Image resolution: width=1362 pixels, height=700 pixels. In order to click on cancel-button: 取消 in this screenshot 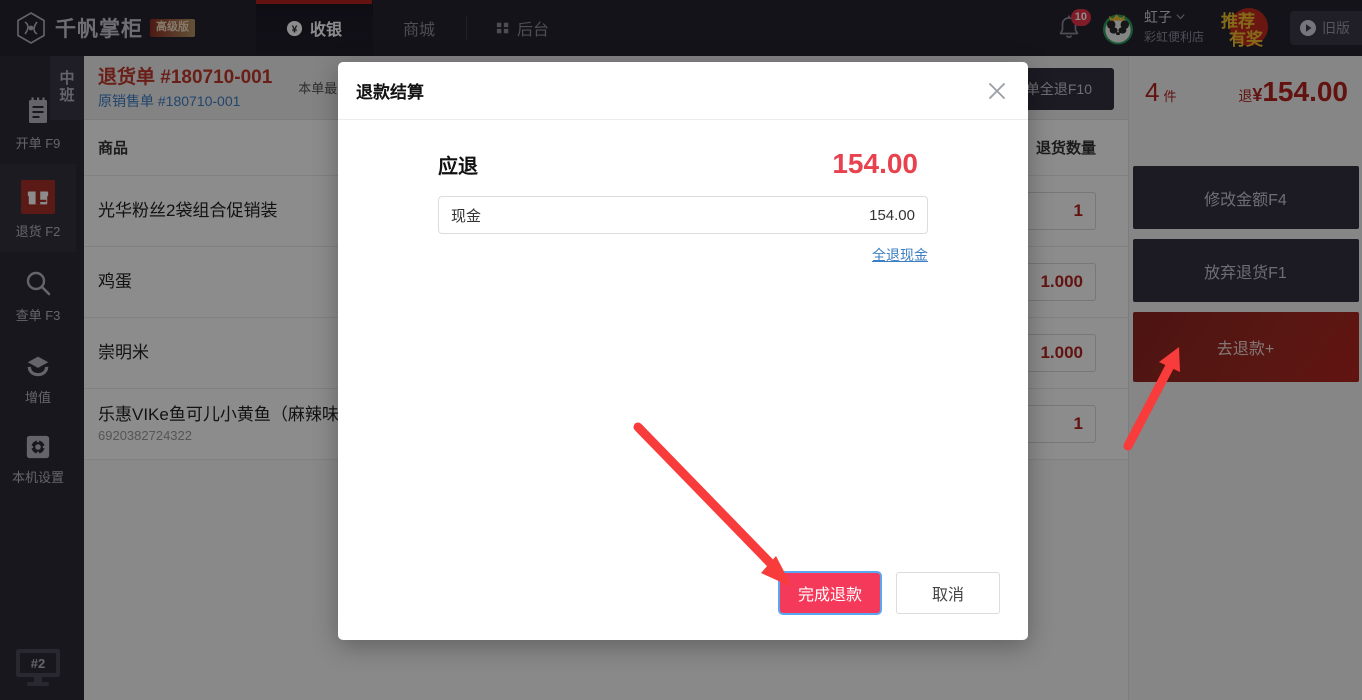, I will do `click(948, 593)`.